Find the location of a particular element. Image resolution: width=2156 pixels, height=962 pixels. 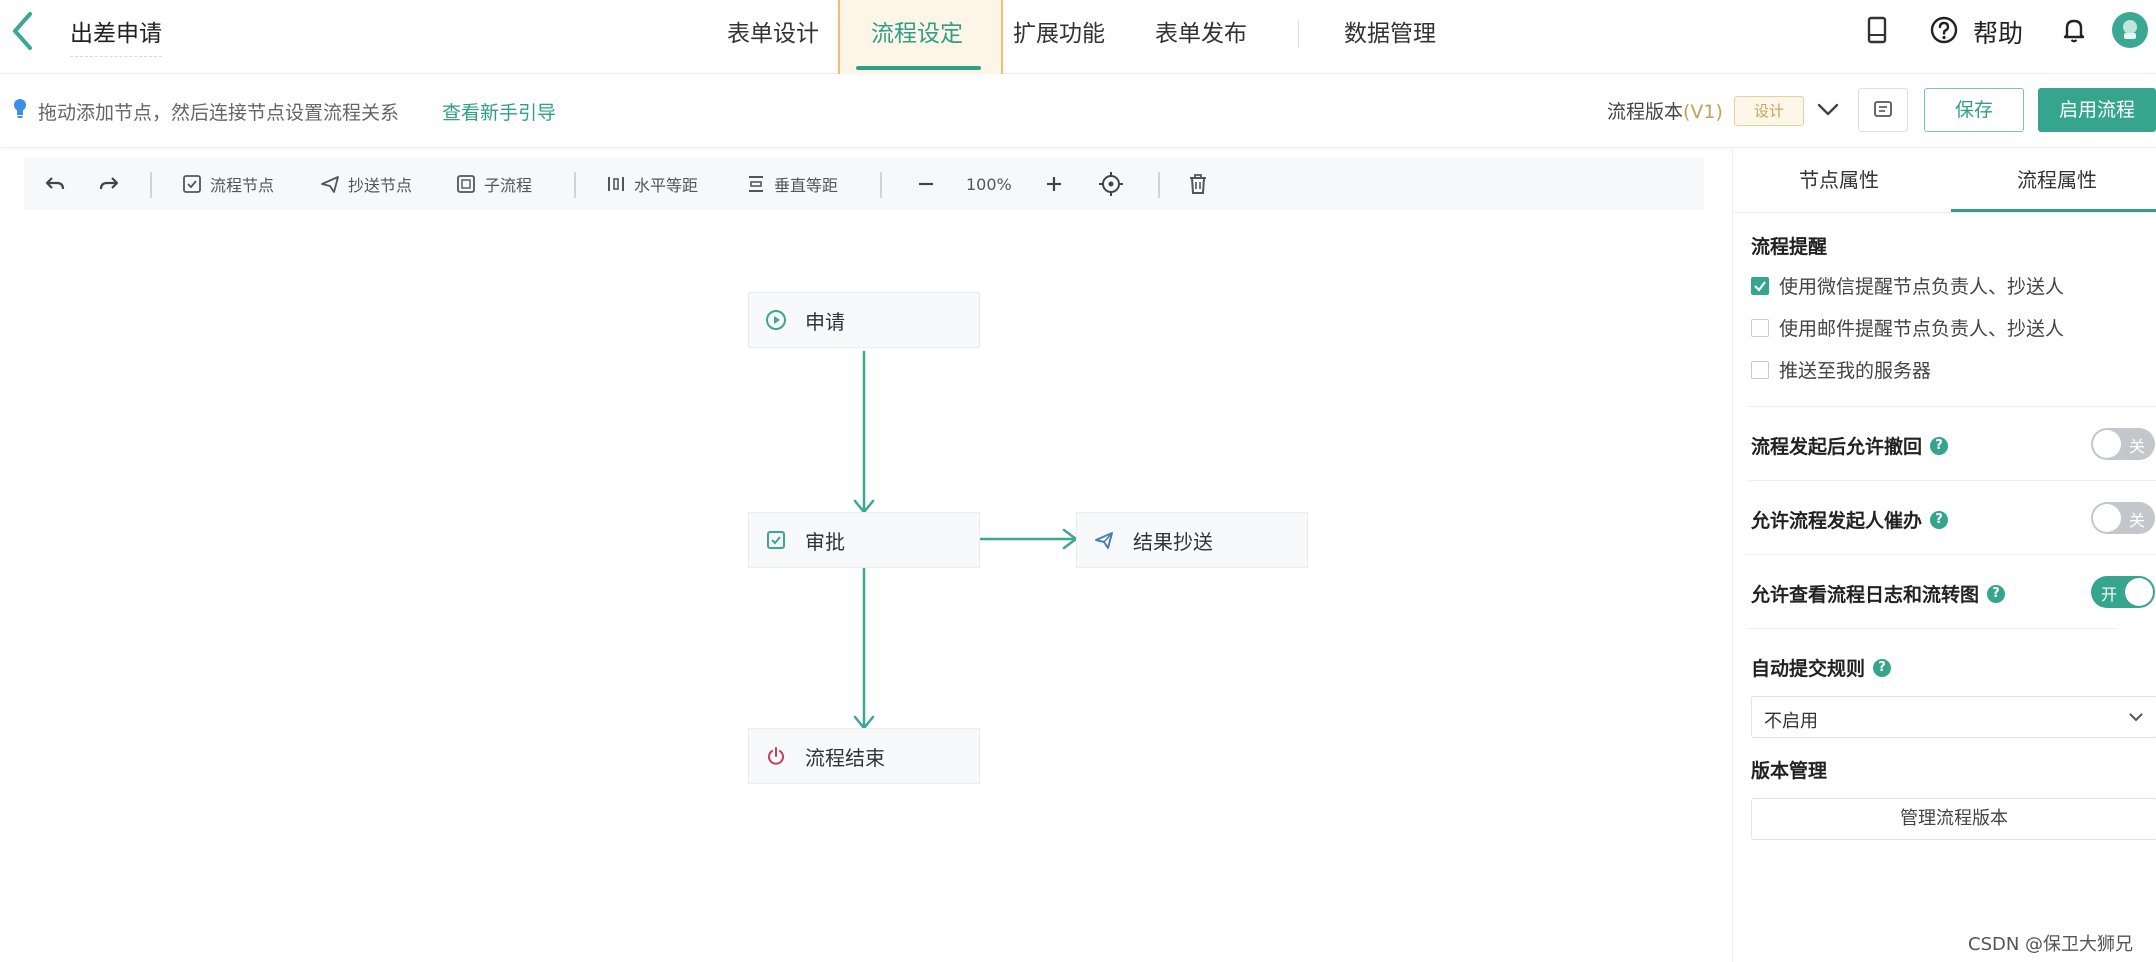

toggle-label: 允许查看流程日志和流转图 ? is located at coordinates (1878, 593).